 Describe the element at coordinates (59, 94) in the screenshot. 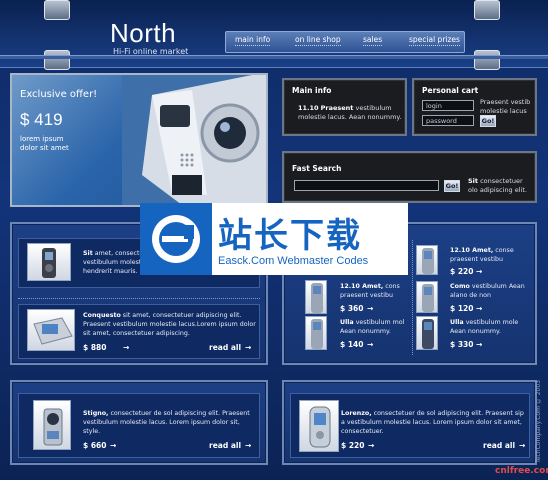

I see `offer-title: Exclusive offer!` at that location.